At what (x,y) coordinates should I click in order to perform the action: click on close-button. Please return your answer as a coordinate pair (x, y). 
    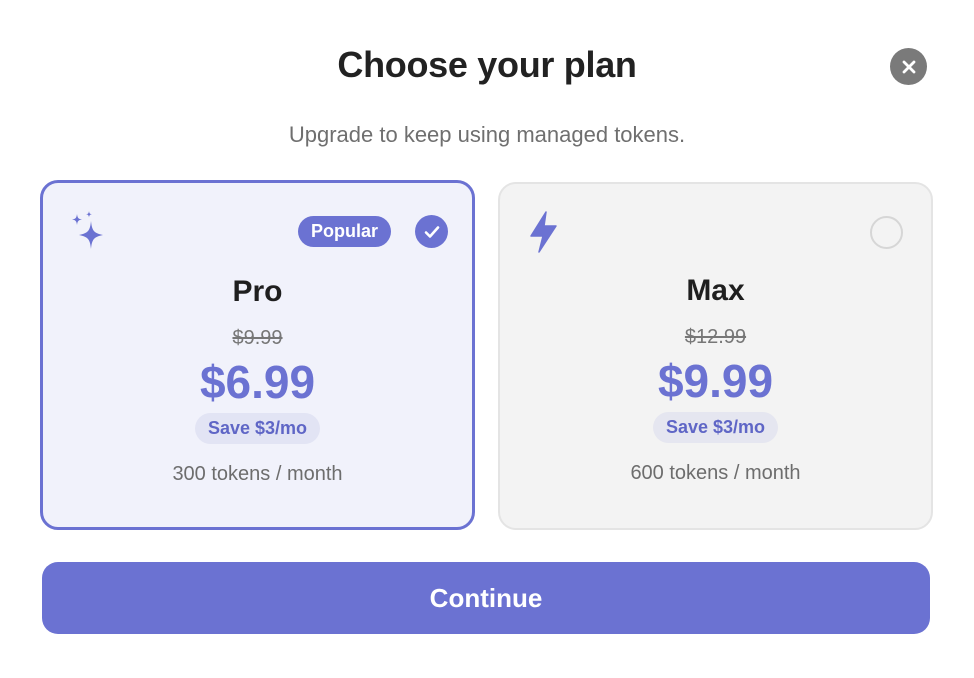
    Looking at the image, I should click on (908, 66).